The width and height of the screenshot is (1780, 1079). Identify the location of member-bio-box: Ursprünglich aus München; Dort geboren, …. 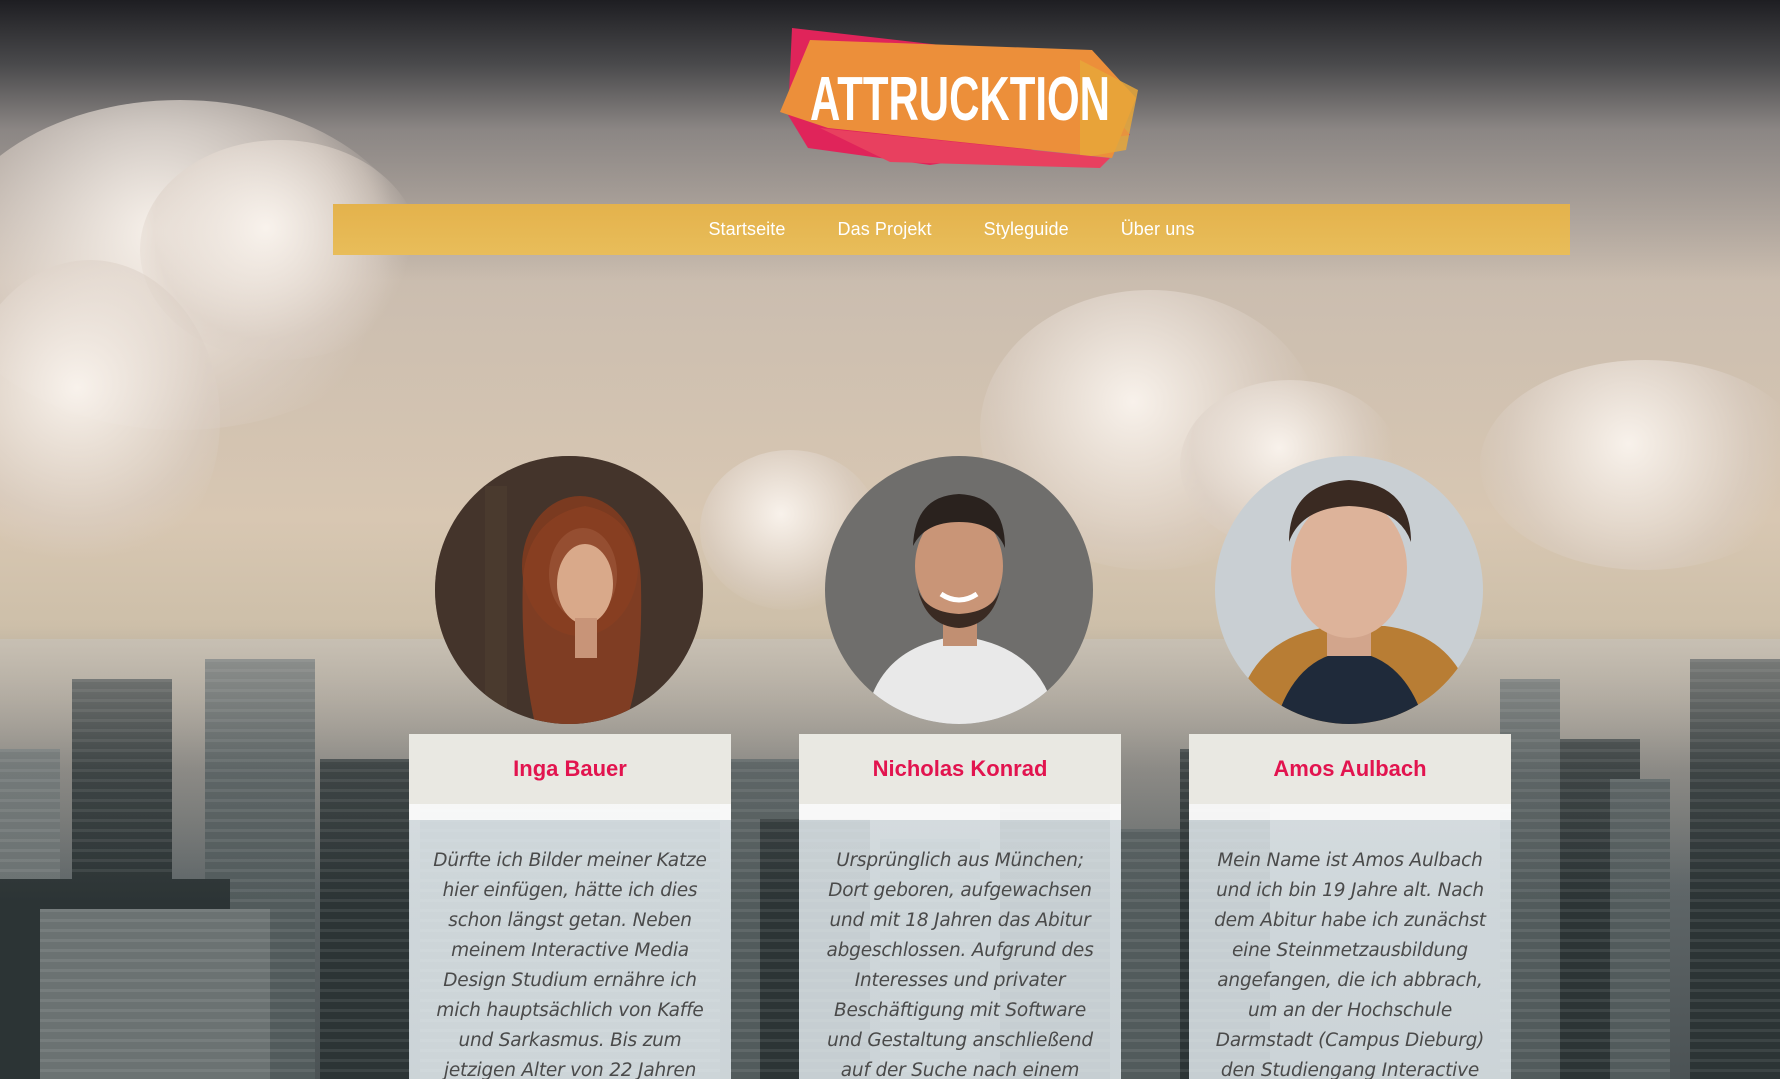
(960, 941).